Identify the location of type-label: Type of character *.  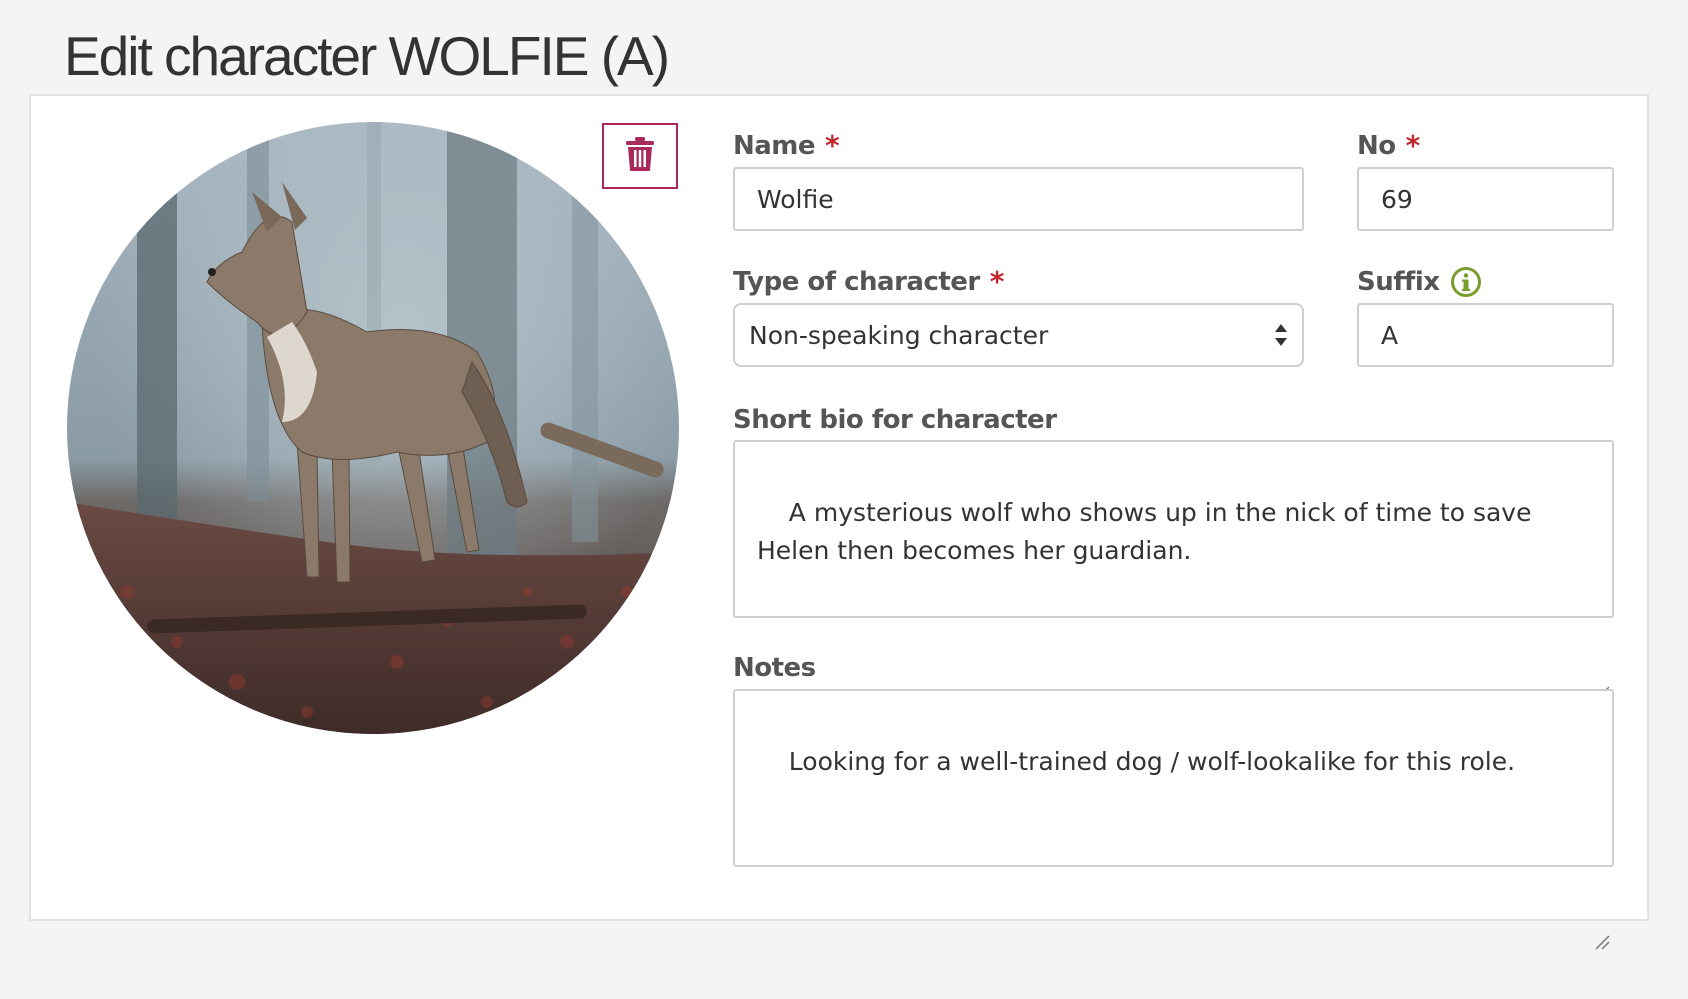
(869, 281).